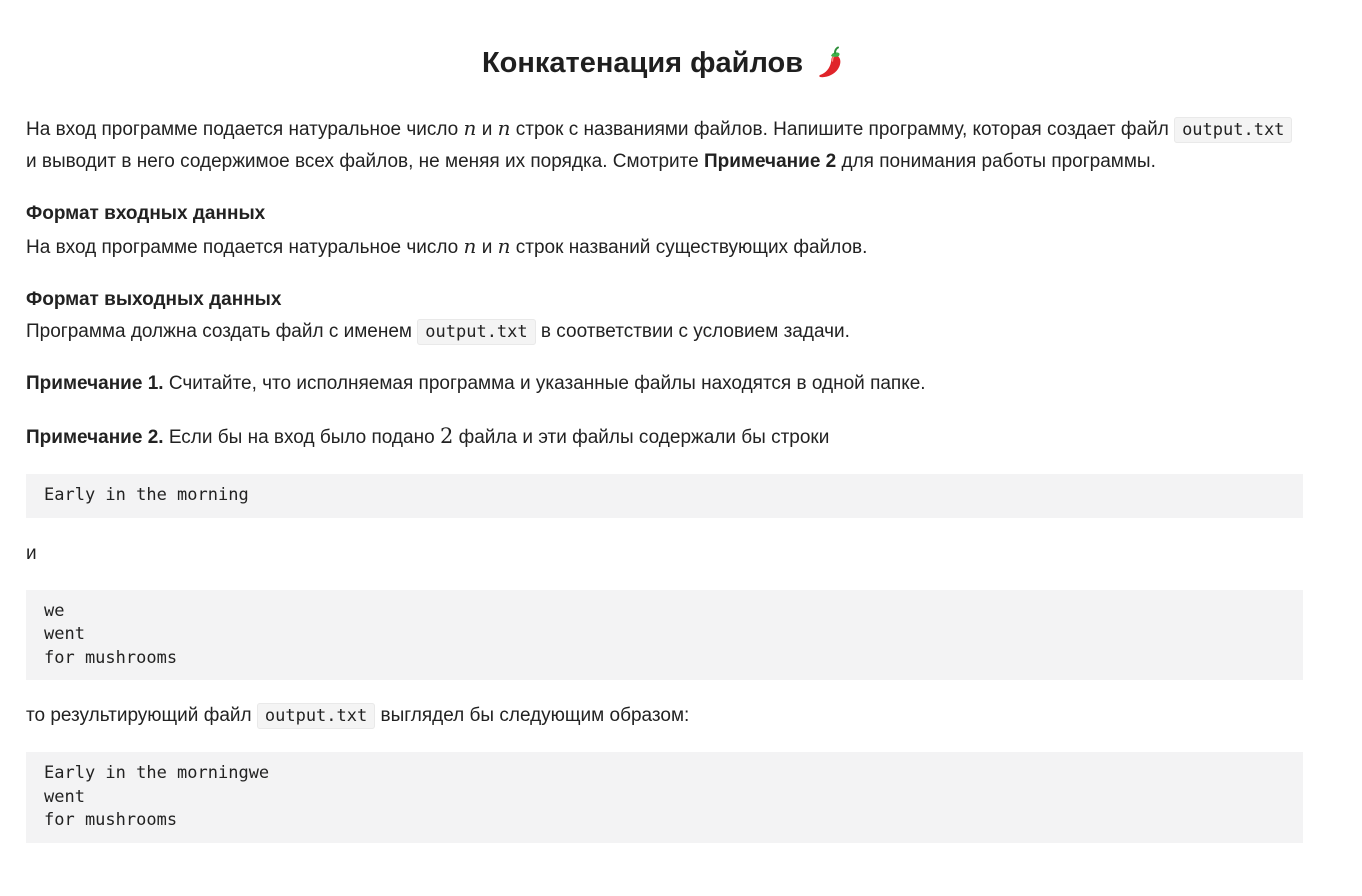 This screenshot has width=1362, height=896. What do you see at coordinates (222, 331) in the screenshot?
I see `output-format-text-1: Программа должна создать файл с именем` at bounding box center [222, 331].